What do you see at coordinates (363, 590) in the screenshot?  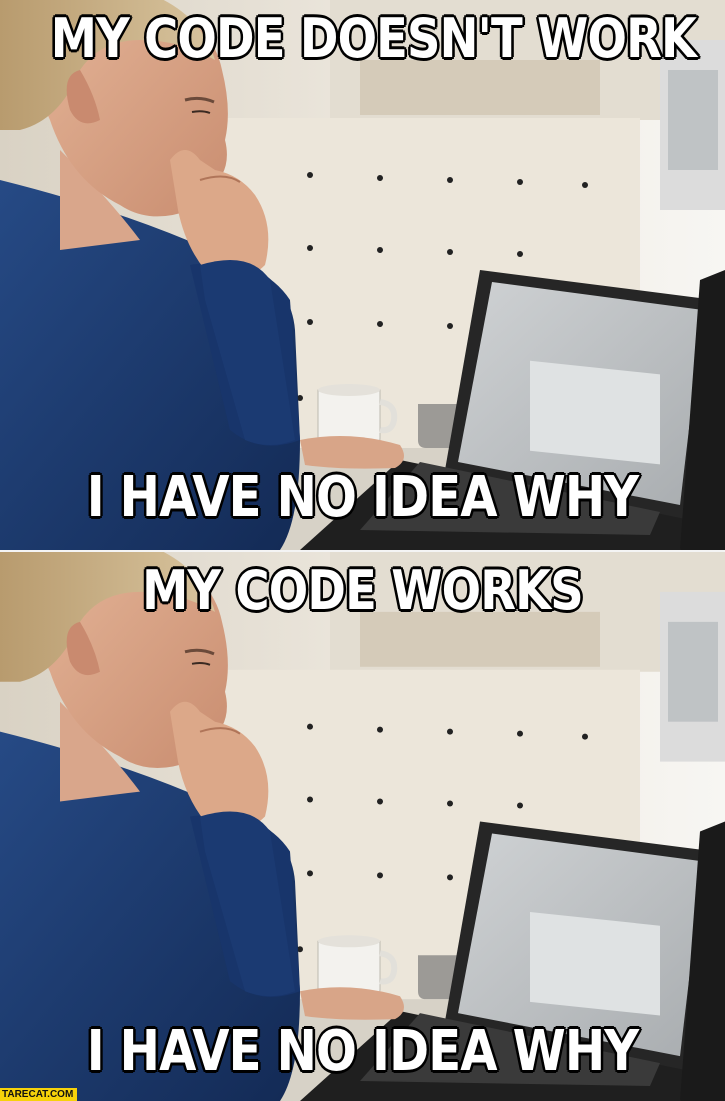 I see `caption-bottom-panel-top: MY CODE WORKS` at bounding box center [363, 590].